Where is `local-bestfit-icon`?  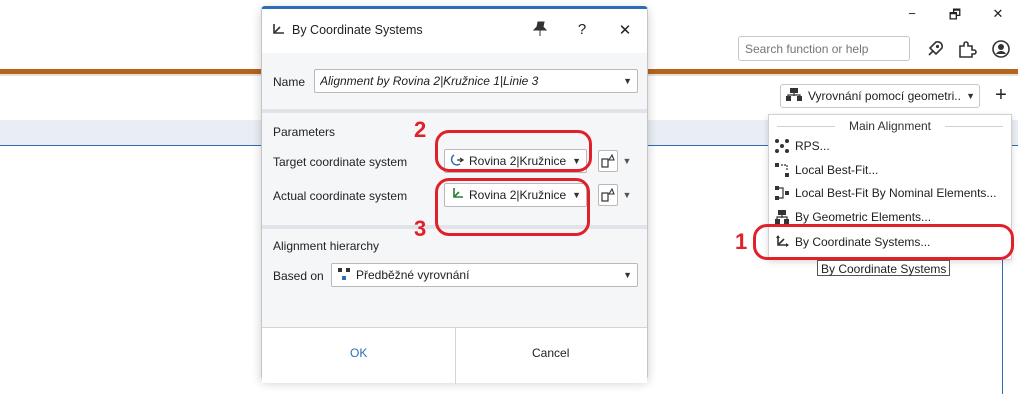
local-bestfit-icon is located at coordinates (782, 170).